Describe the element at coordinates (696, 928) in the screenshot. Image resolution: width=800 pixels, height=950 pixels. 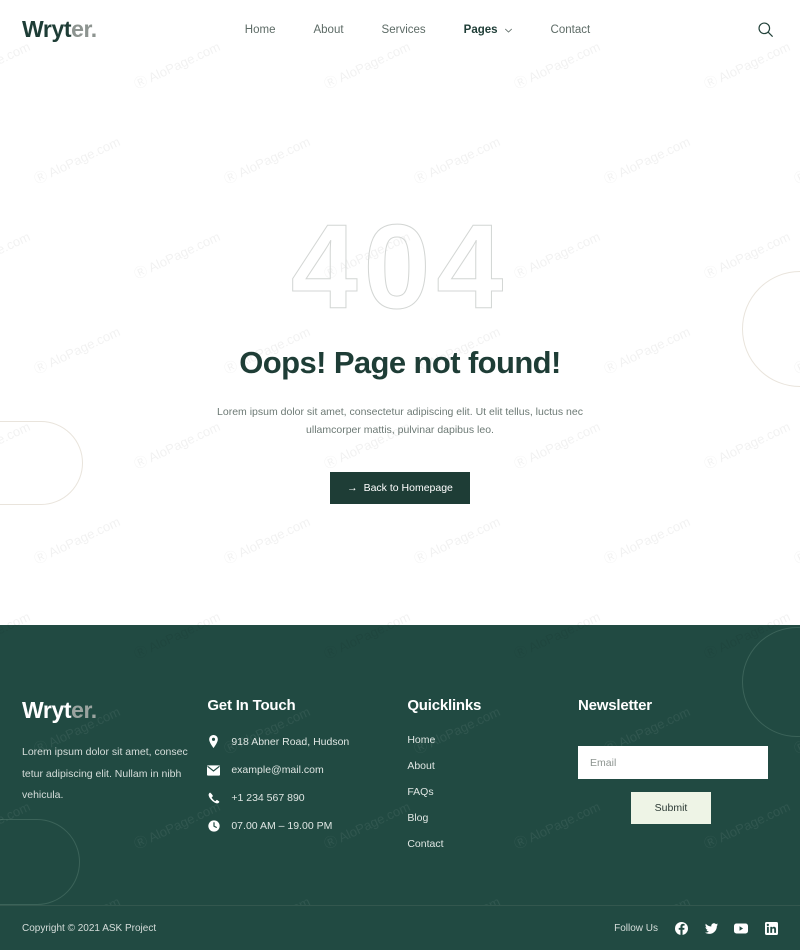
I see `social-links: Follow Us` at that location.